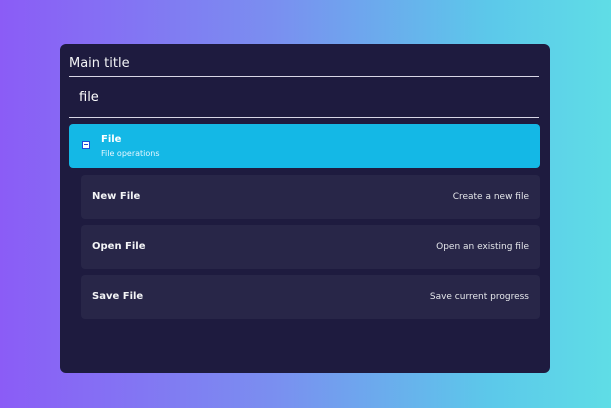 The image size is (611, 408). I want to click on command-description: Save current progress, so click(479, 297).